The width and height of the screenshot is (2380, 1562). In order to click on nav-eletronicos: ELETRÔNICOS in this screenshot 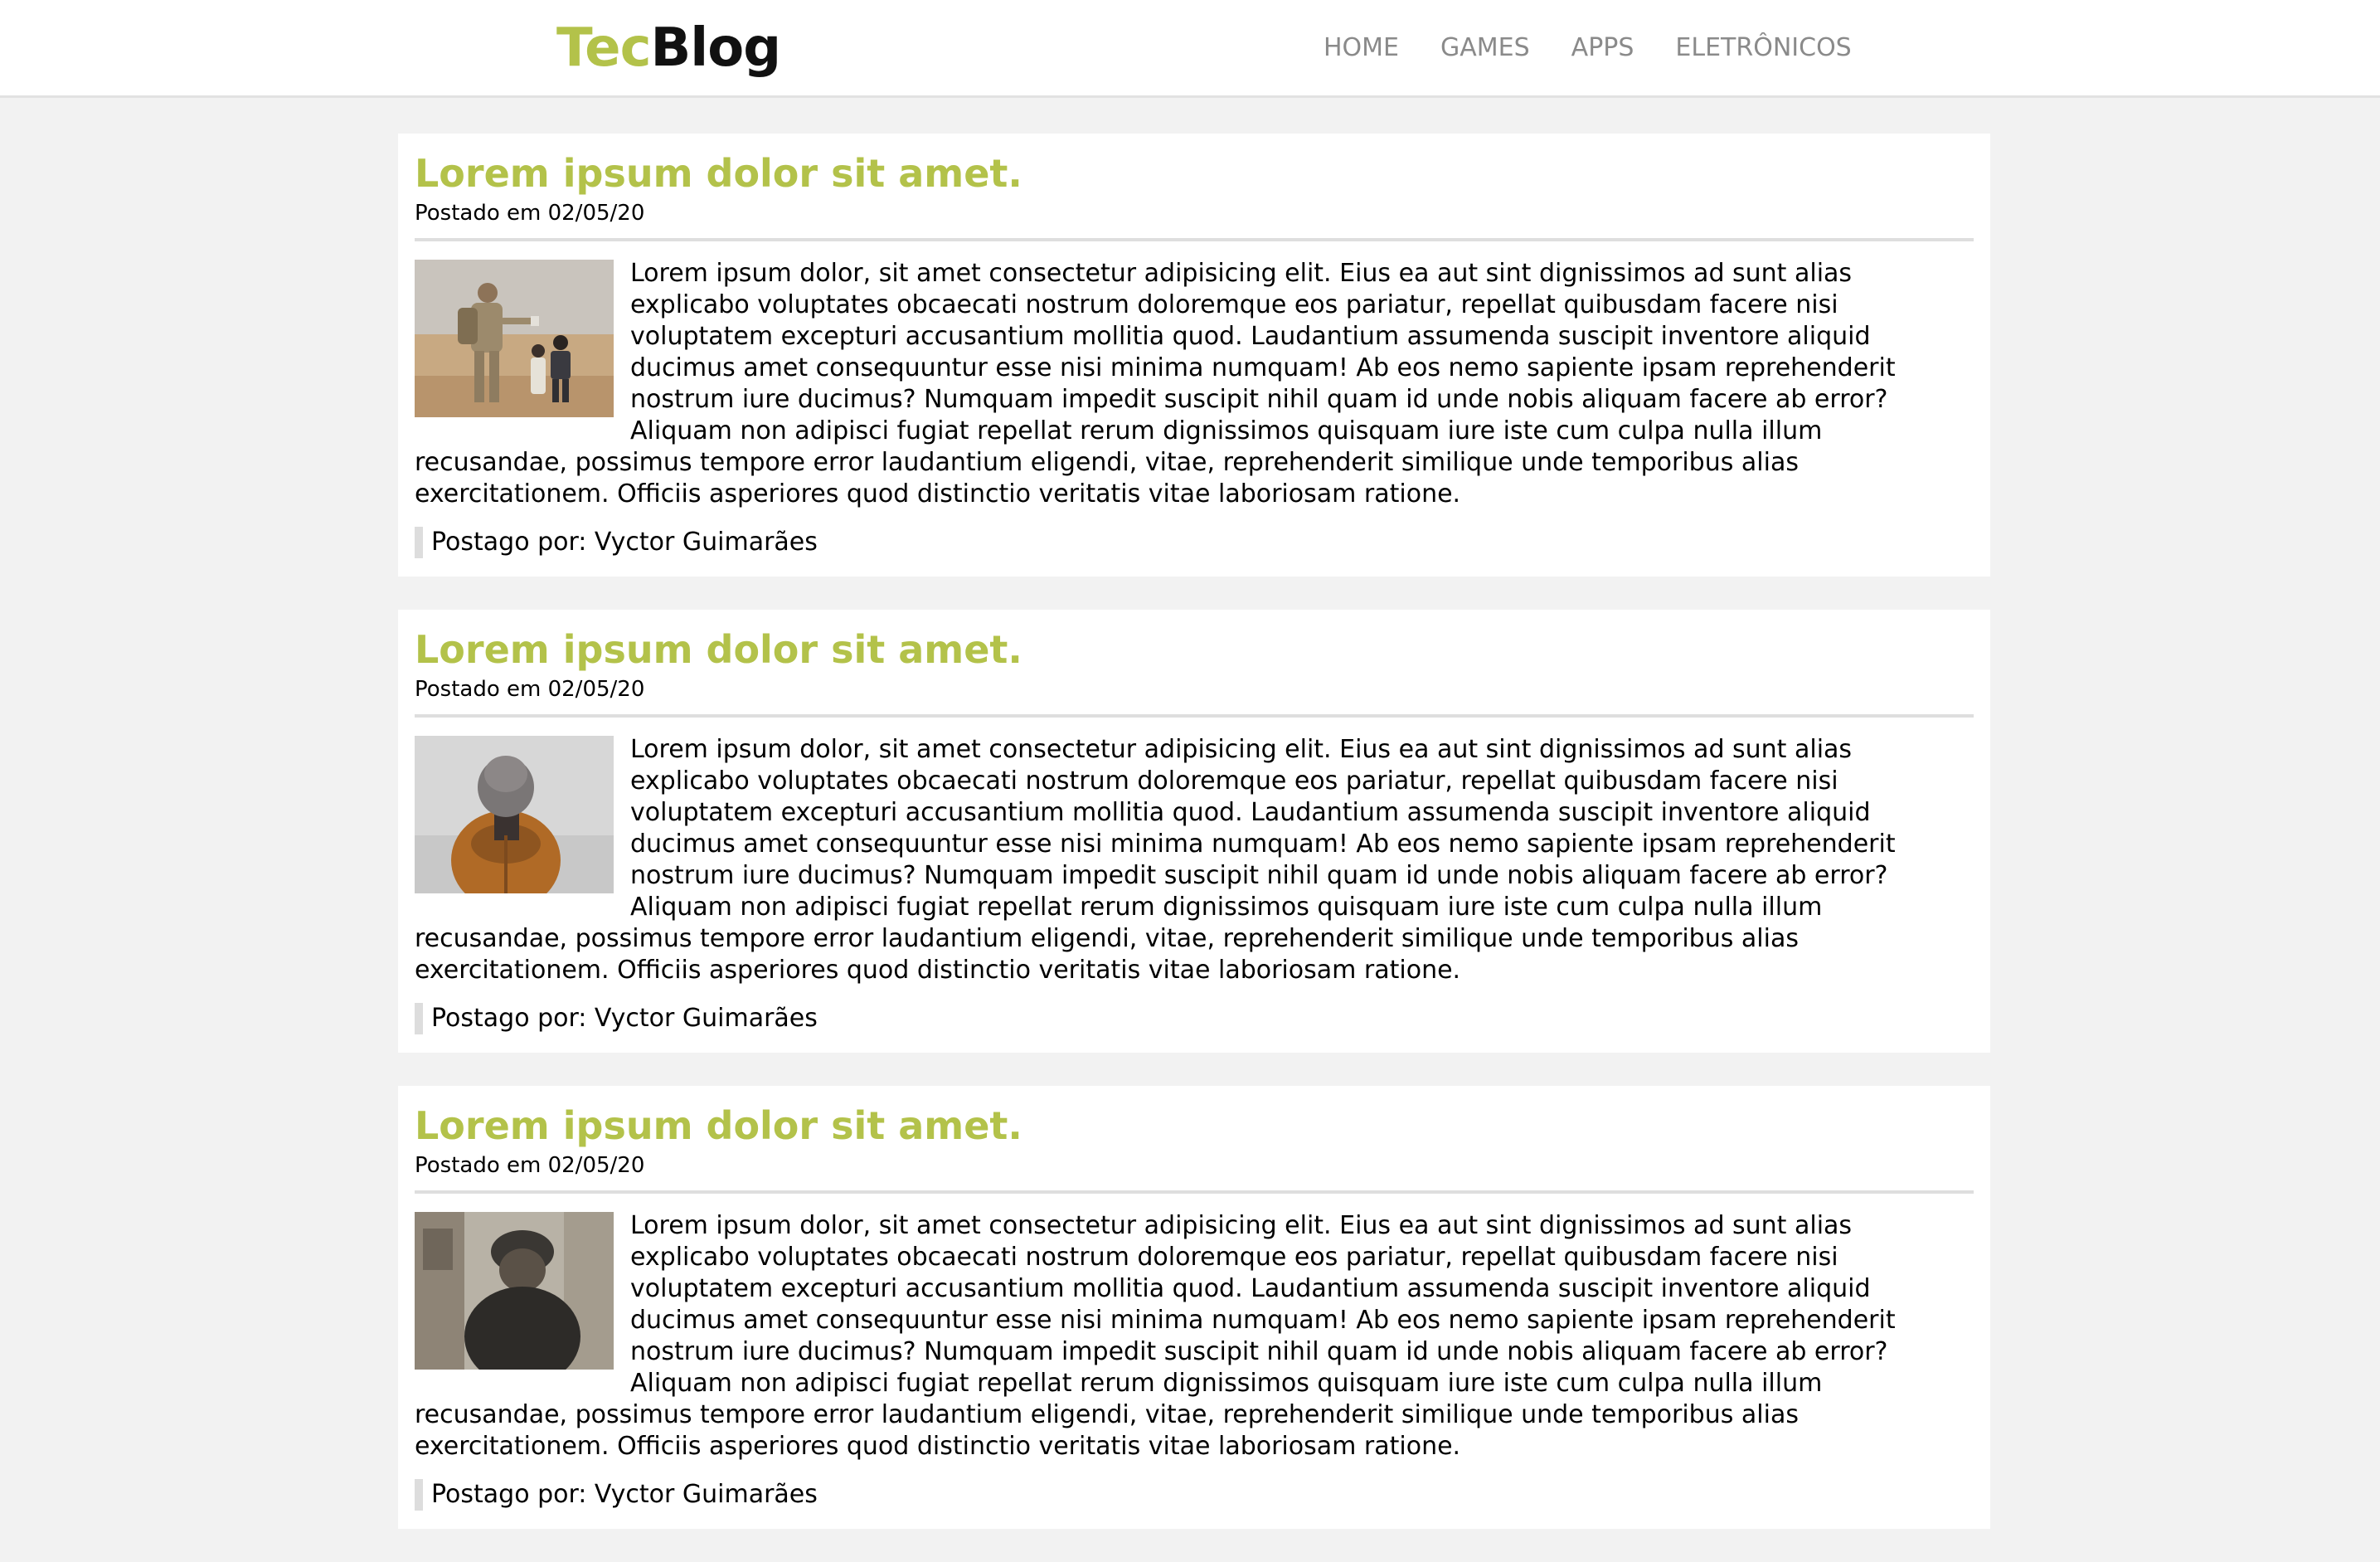, I will do `click(1763, 48)`.